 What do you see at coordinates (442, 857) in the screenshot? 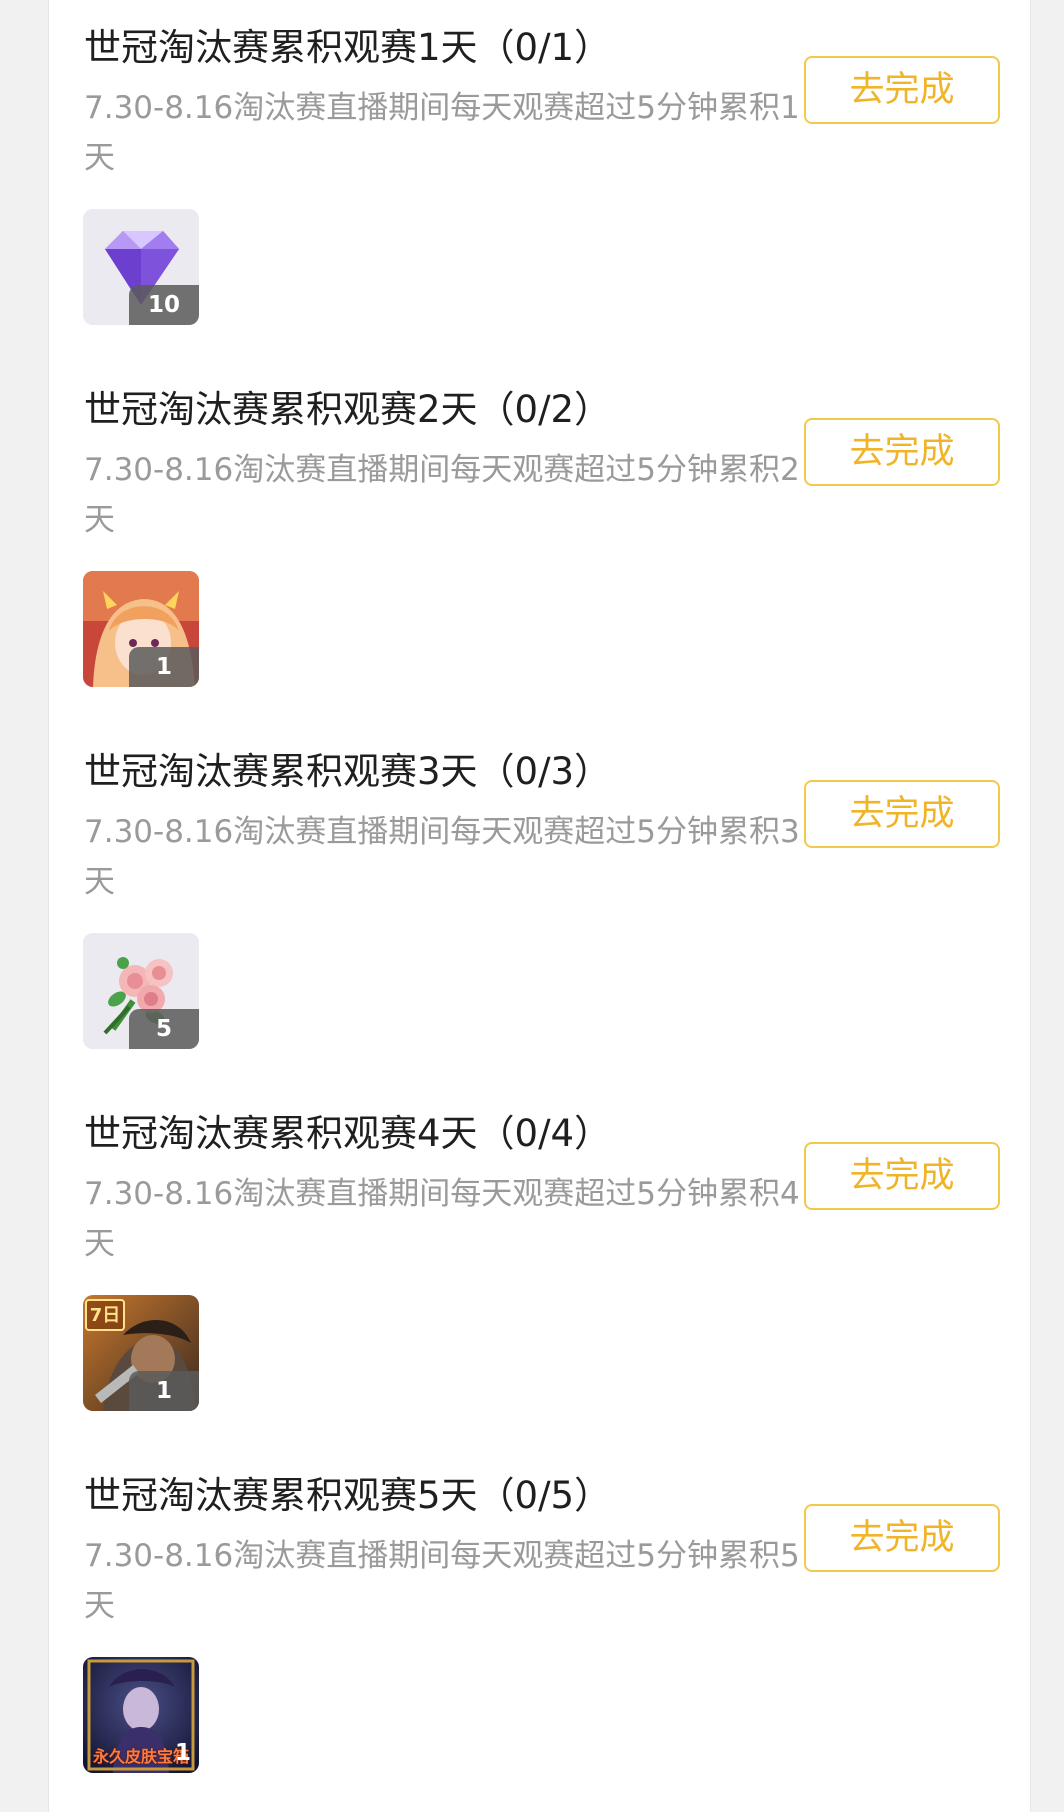
I see `task-description: 7.30-8.16淘汰赛直播期间每天观赛超过5分钟累积3天` at bounding box center [442, 857].